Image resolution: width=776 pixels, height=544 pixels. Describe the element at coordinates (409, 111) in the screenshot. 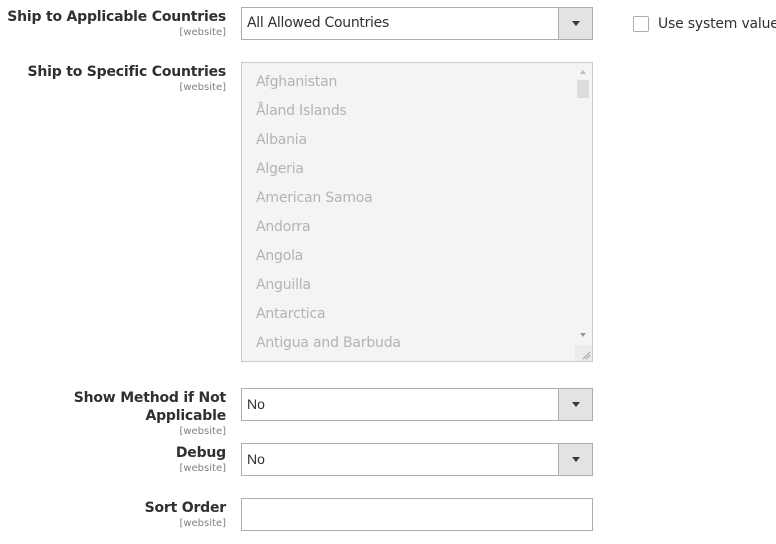

I see `country-option: Åland Islands` at that location.